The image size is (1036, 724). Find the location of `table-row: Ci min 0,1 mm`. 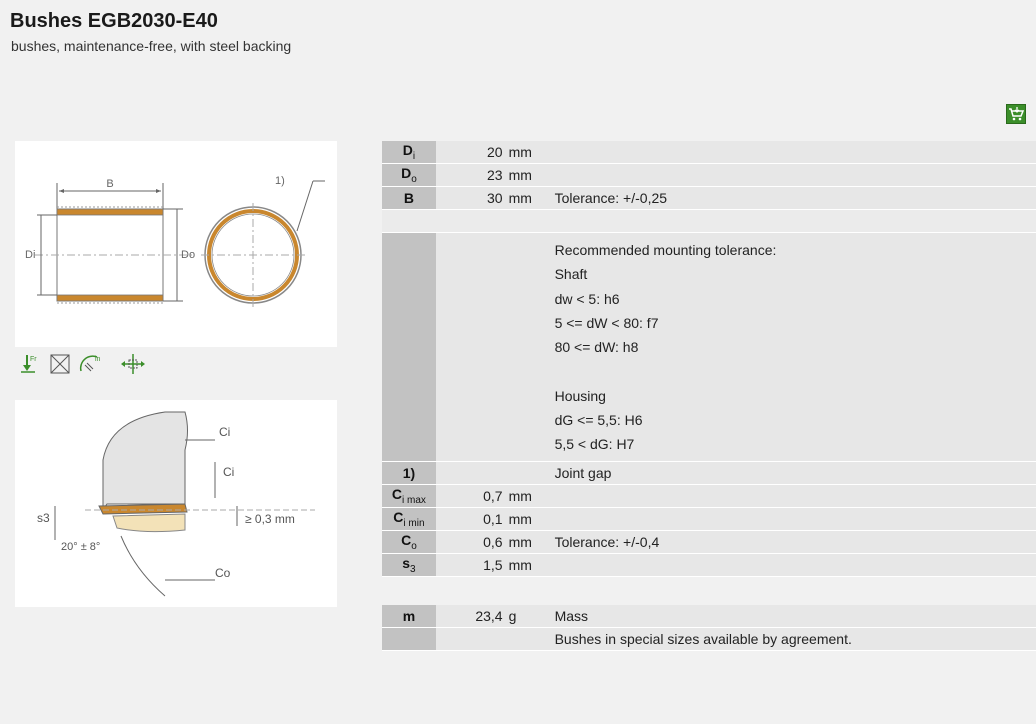

table-row: Ci min 0,1 mm is located at coordinates (709, 519).